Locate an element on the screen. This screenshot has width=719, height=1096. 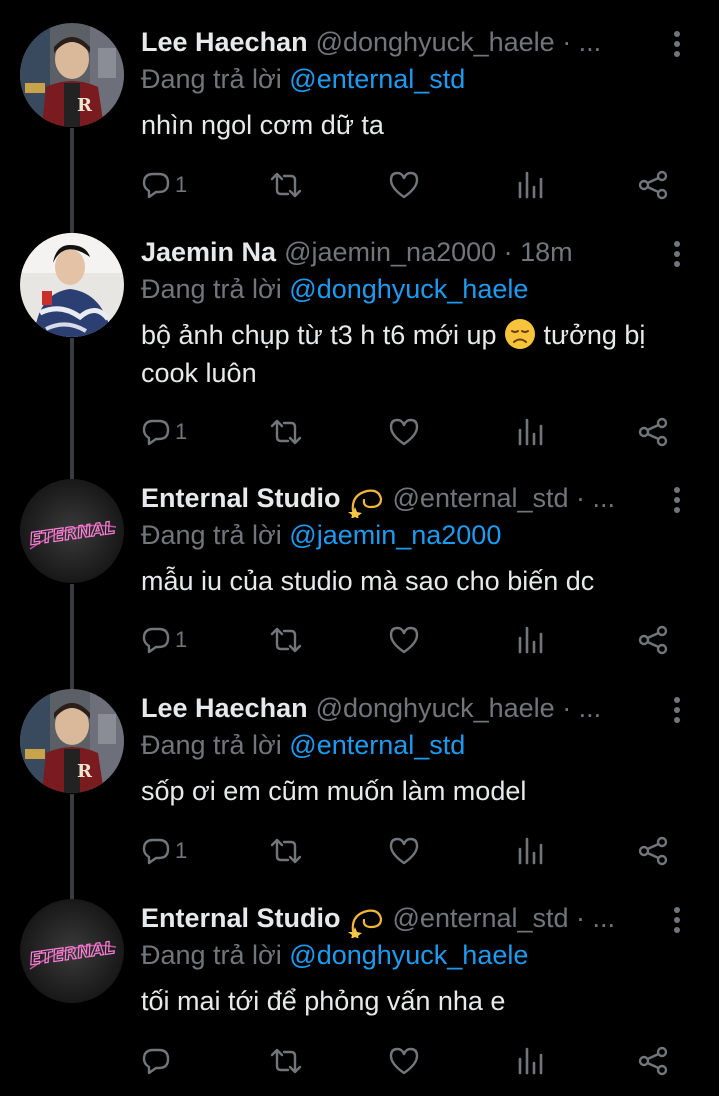
action-bar is located at coordinates (411, 1061).